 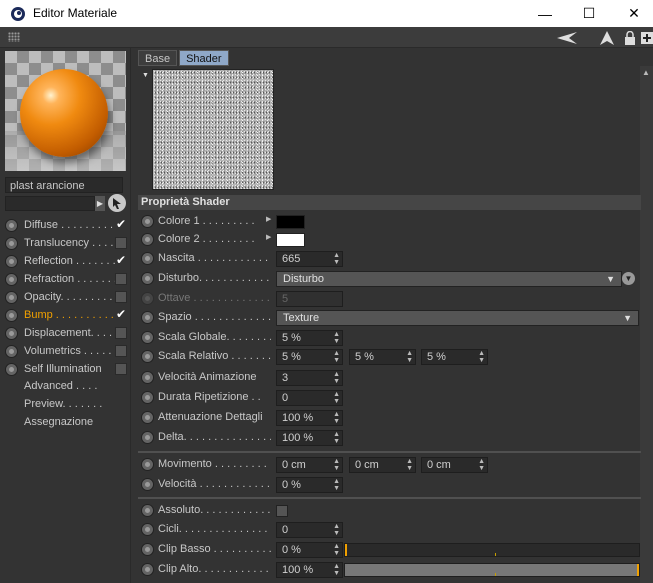 What do you see at coordinates (630, 37) in the screenshot?
I see `lock-icon` at bounding box center [630, 37].